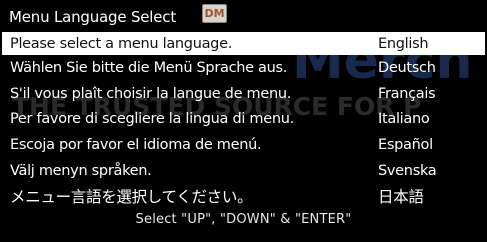 The image size is (487, 242). Describe the element at coordinates (136, 144) in the screenshot. I see `language-prompt: Escoja por favor el idioma de menú.` at that location.